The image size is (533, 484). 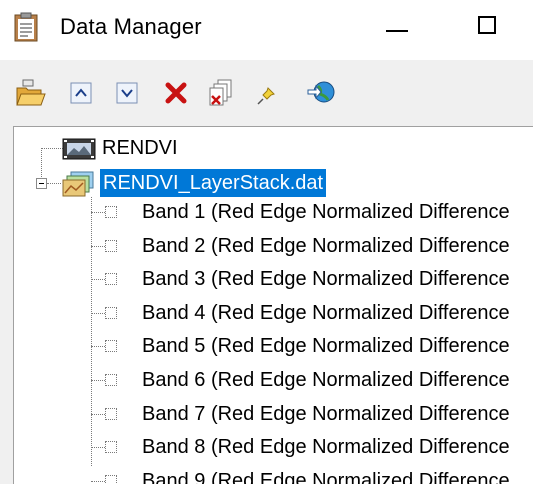 I want to click on tree-item-band: Band 2 (Red Edge Normalized Difference, so click(x=273, y=246).